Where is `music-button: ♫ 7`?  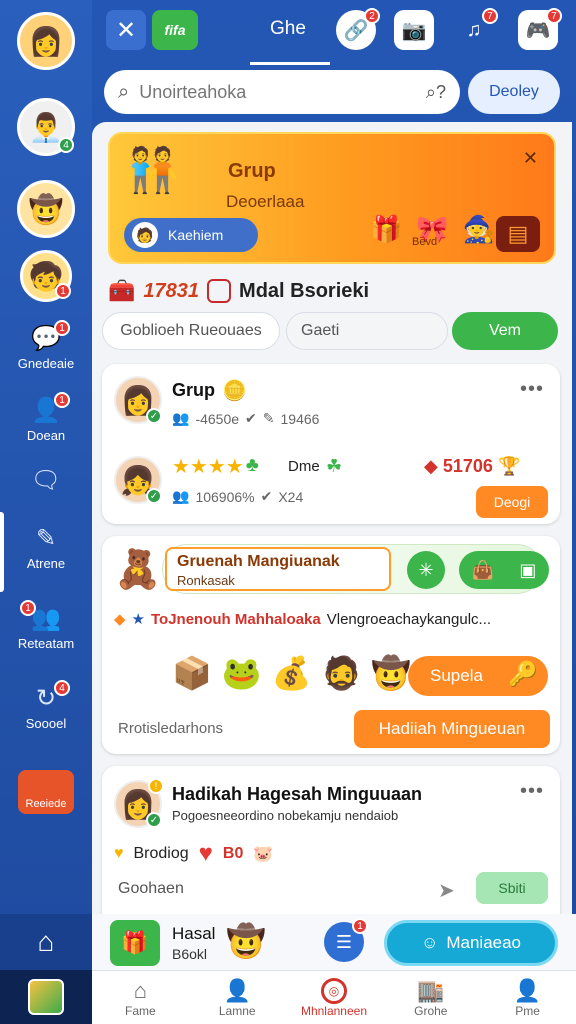 music-button: ♫ 7 is located at coordinates (476, 29).